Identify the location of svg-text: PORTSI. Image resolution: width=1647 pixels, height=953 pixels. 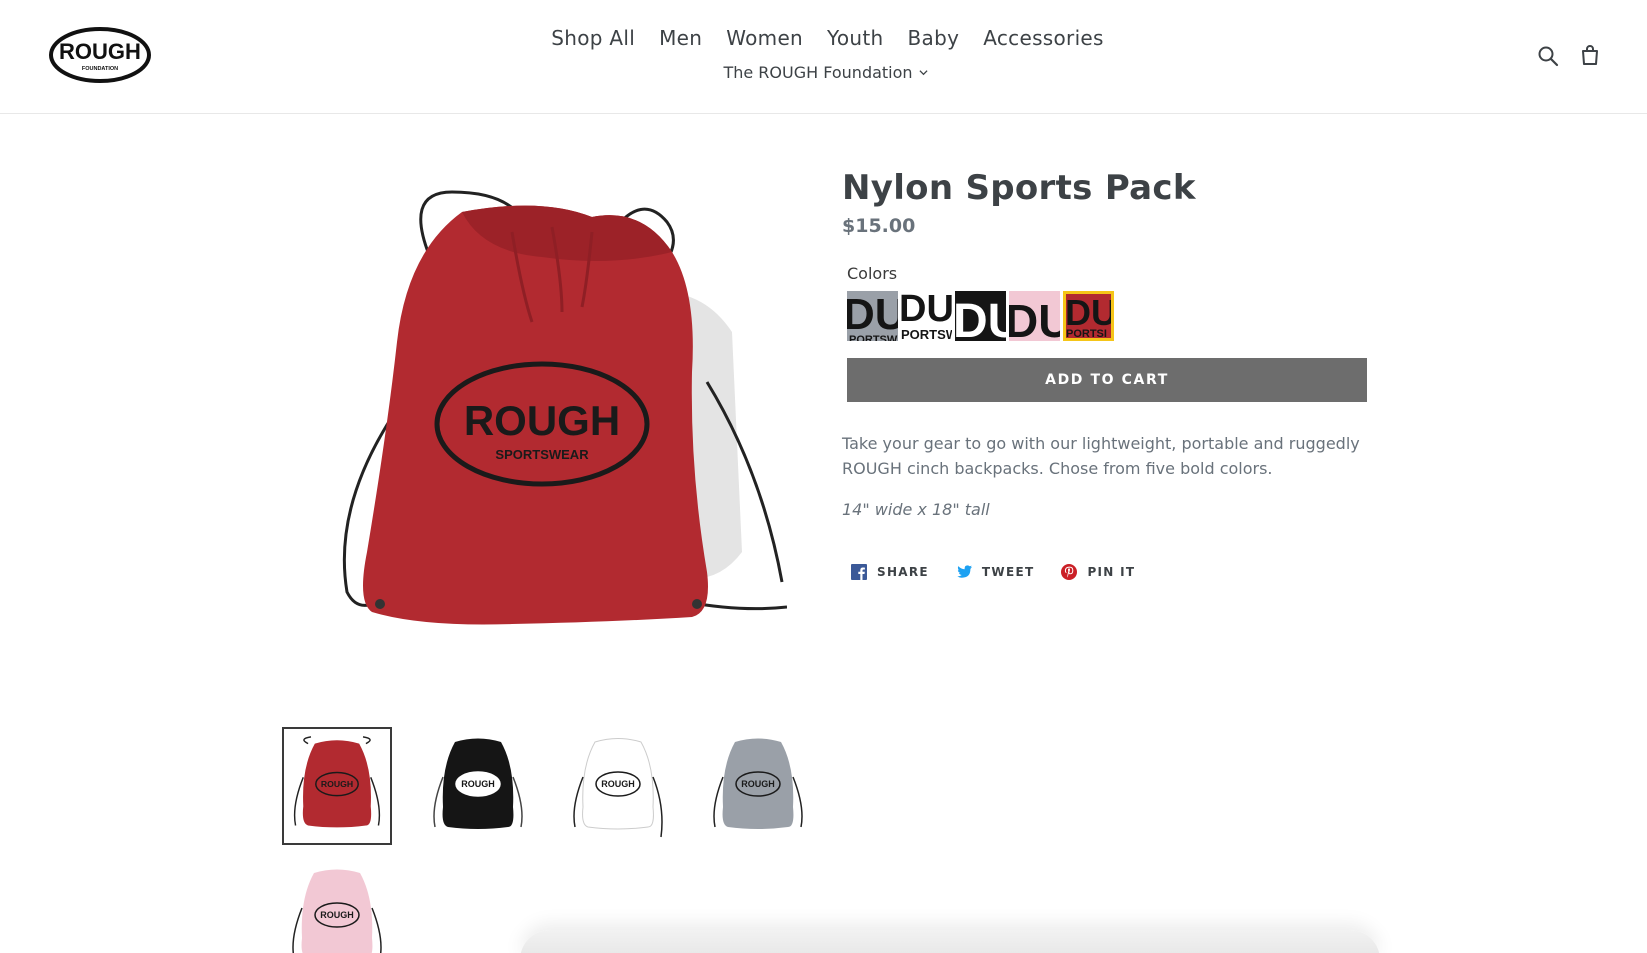
(1086, 334).